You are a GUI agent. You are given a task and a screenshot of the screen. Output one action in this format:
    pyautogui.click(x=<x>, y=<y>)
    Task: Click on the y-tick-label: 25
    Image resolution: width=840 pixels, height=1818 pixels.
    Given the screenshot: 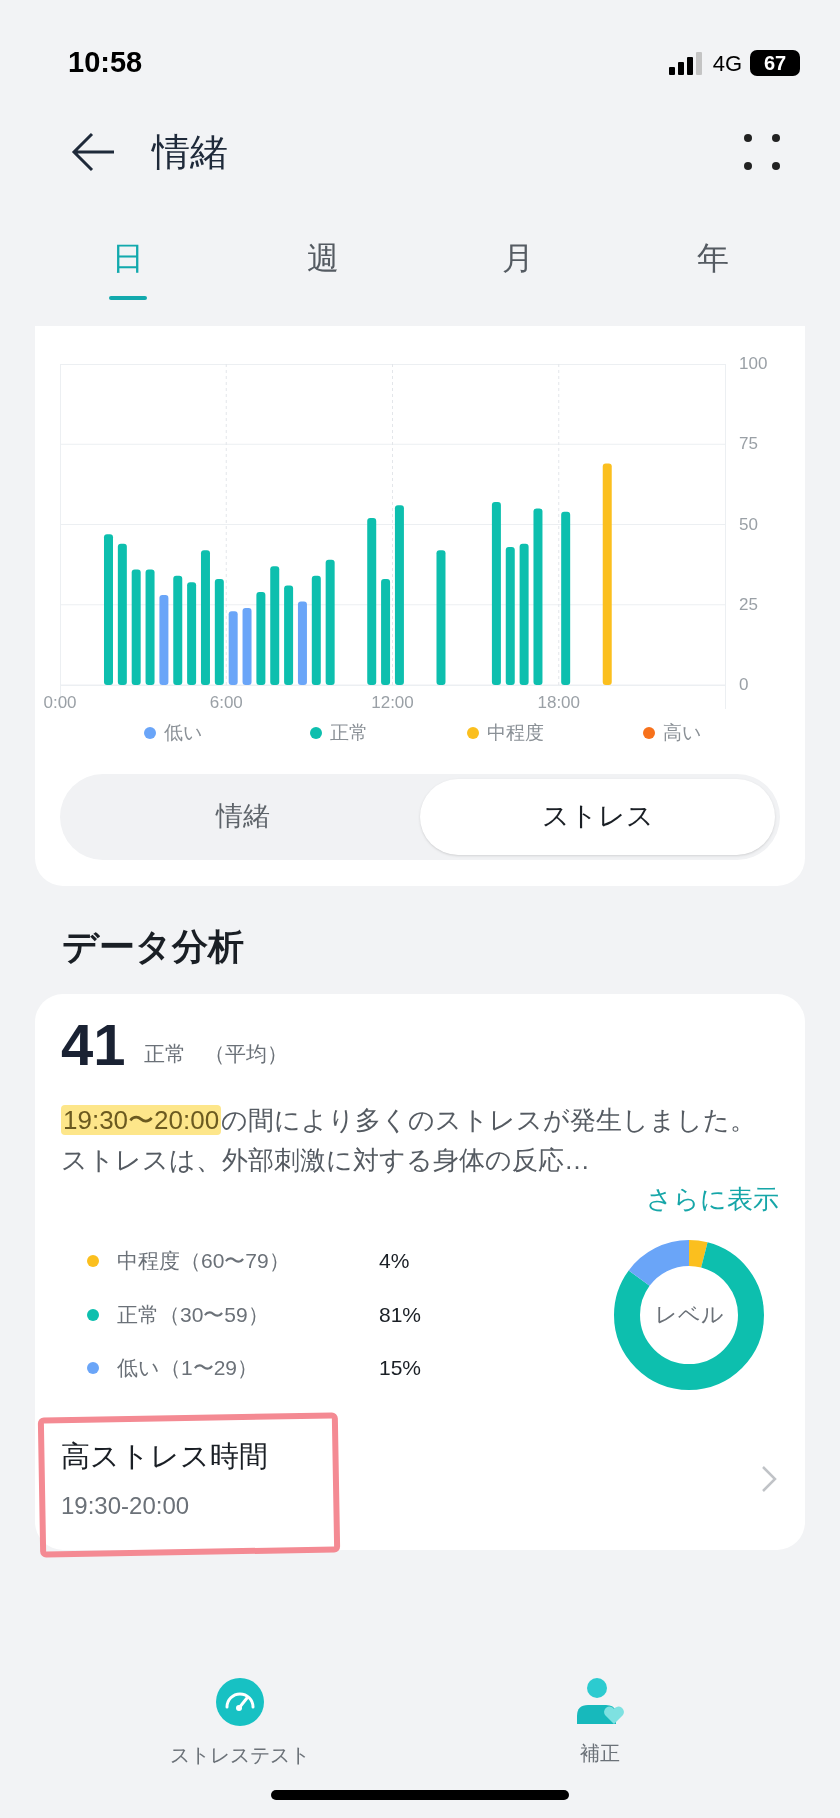 What is the action you would take?
    pyautogui.click(x=748, y=604)
    